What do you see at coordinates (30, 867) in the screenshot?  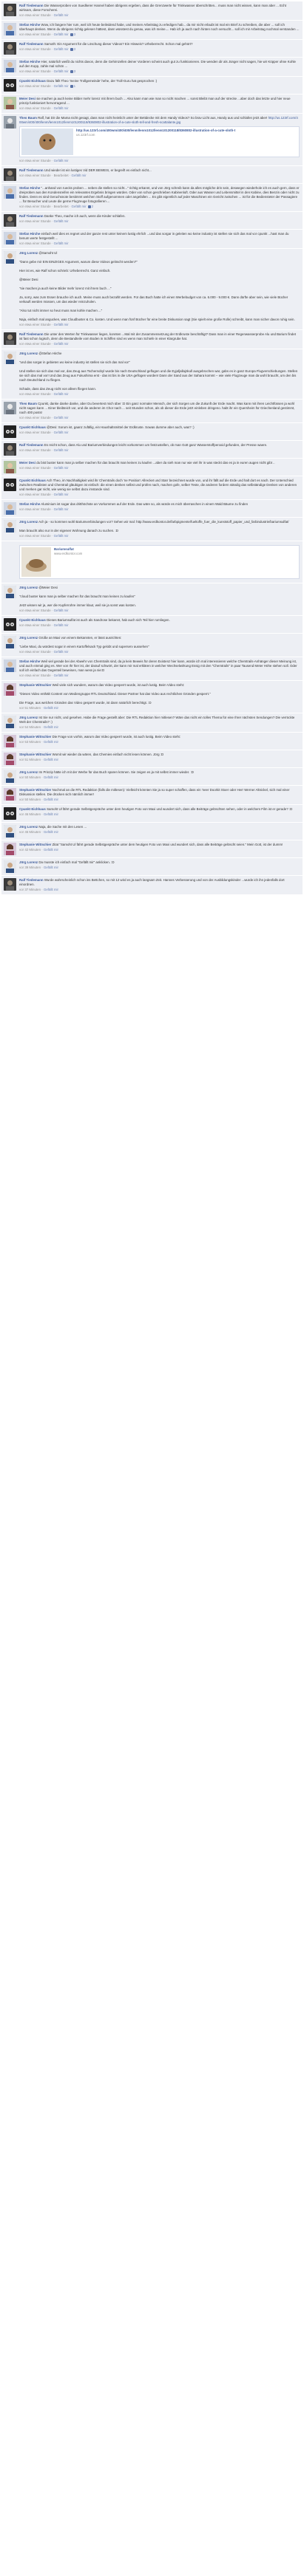 I see `comment-timestamp: vor 39 Minuten` at bounding box center [30, 867].